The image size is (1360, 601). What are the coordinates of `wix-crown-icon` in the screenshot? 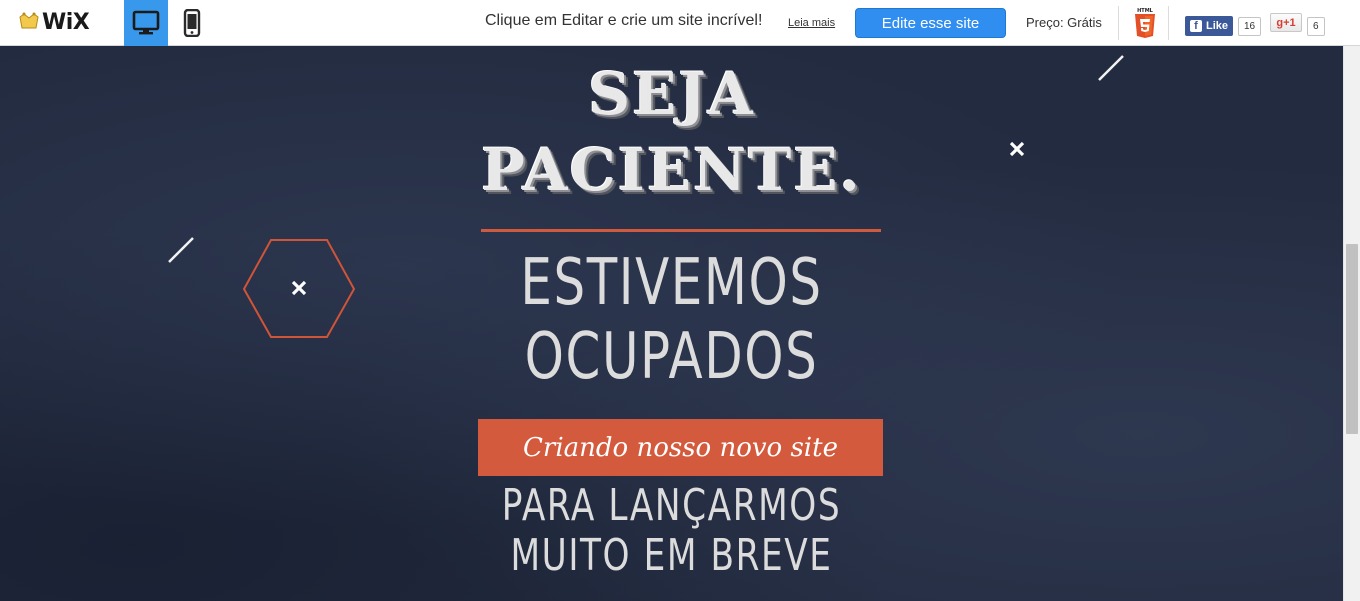 It's located at (29, 20).